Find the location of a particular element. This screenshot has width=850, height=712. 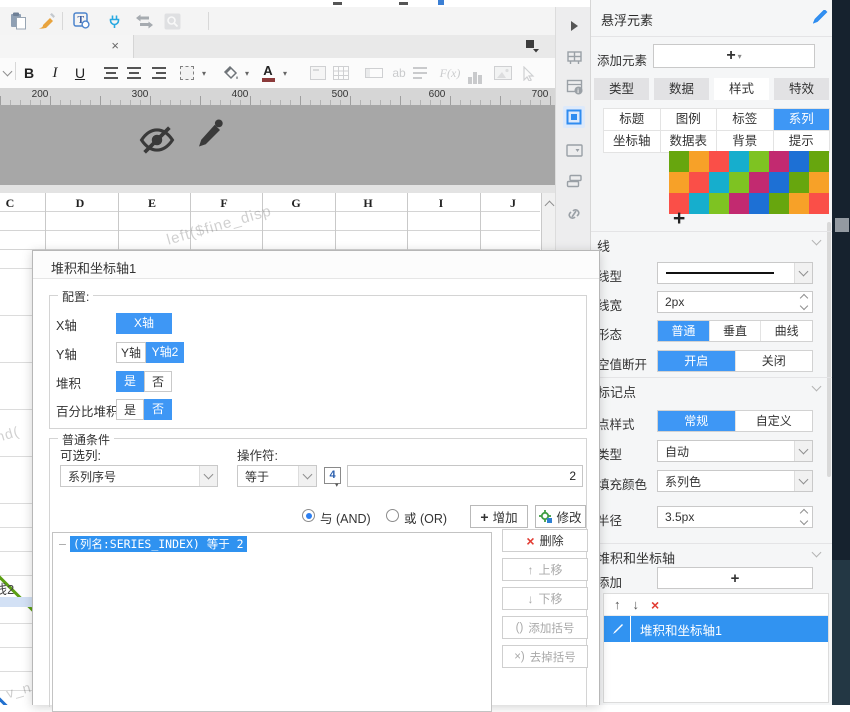

remove-bracket-button: ×) 去掉括号 is located at coordinates (545, 656).